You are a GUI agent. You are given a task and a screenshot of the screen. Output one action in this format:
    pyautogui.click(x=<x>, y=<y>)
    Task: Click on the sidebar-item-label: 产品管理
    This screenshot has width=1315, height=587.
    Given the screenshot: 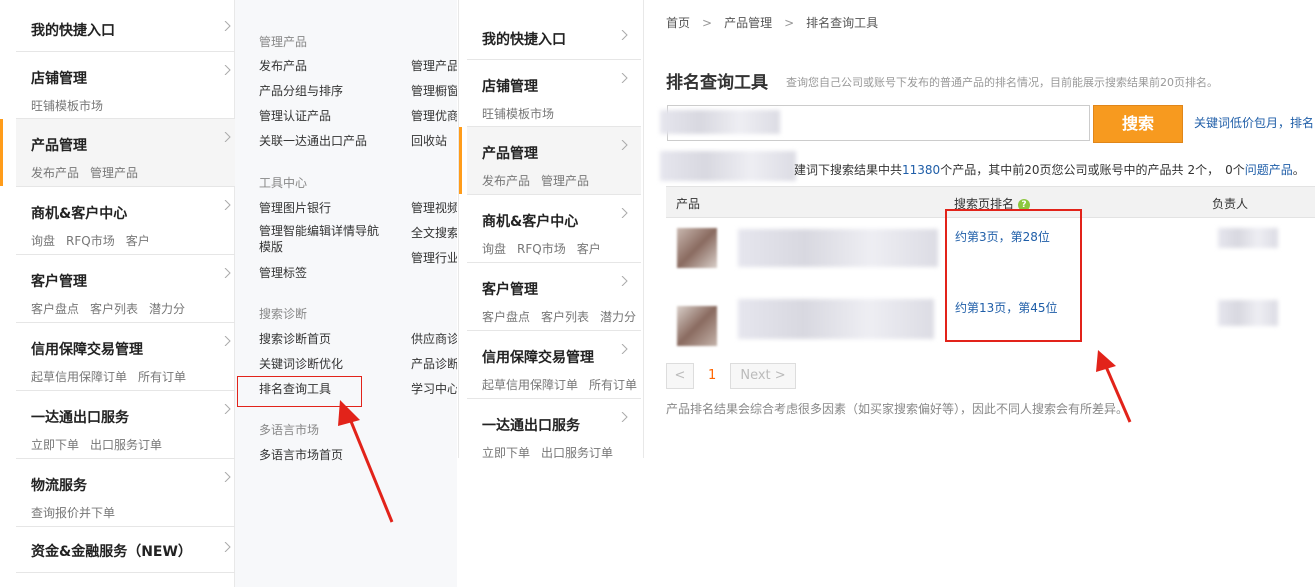 What is the action you would take?
    pyautogui.click(x=510, y=154)
    